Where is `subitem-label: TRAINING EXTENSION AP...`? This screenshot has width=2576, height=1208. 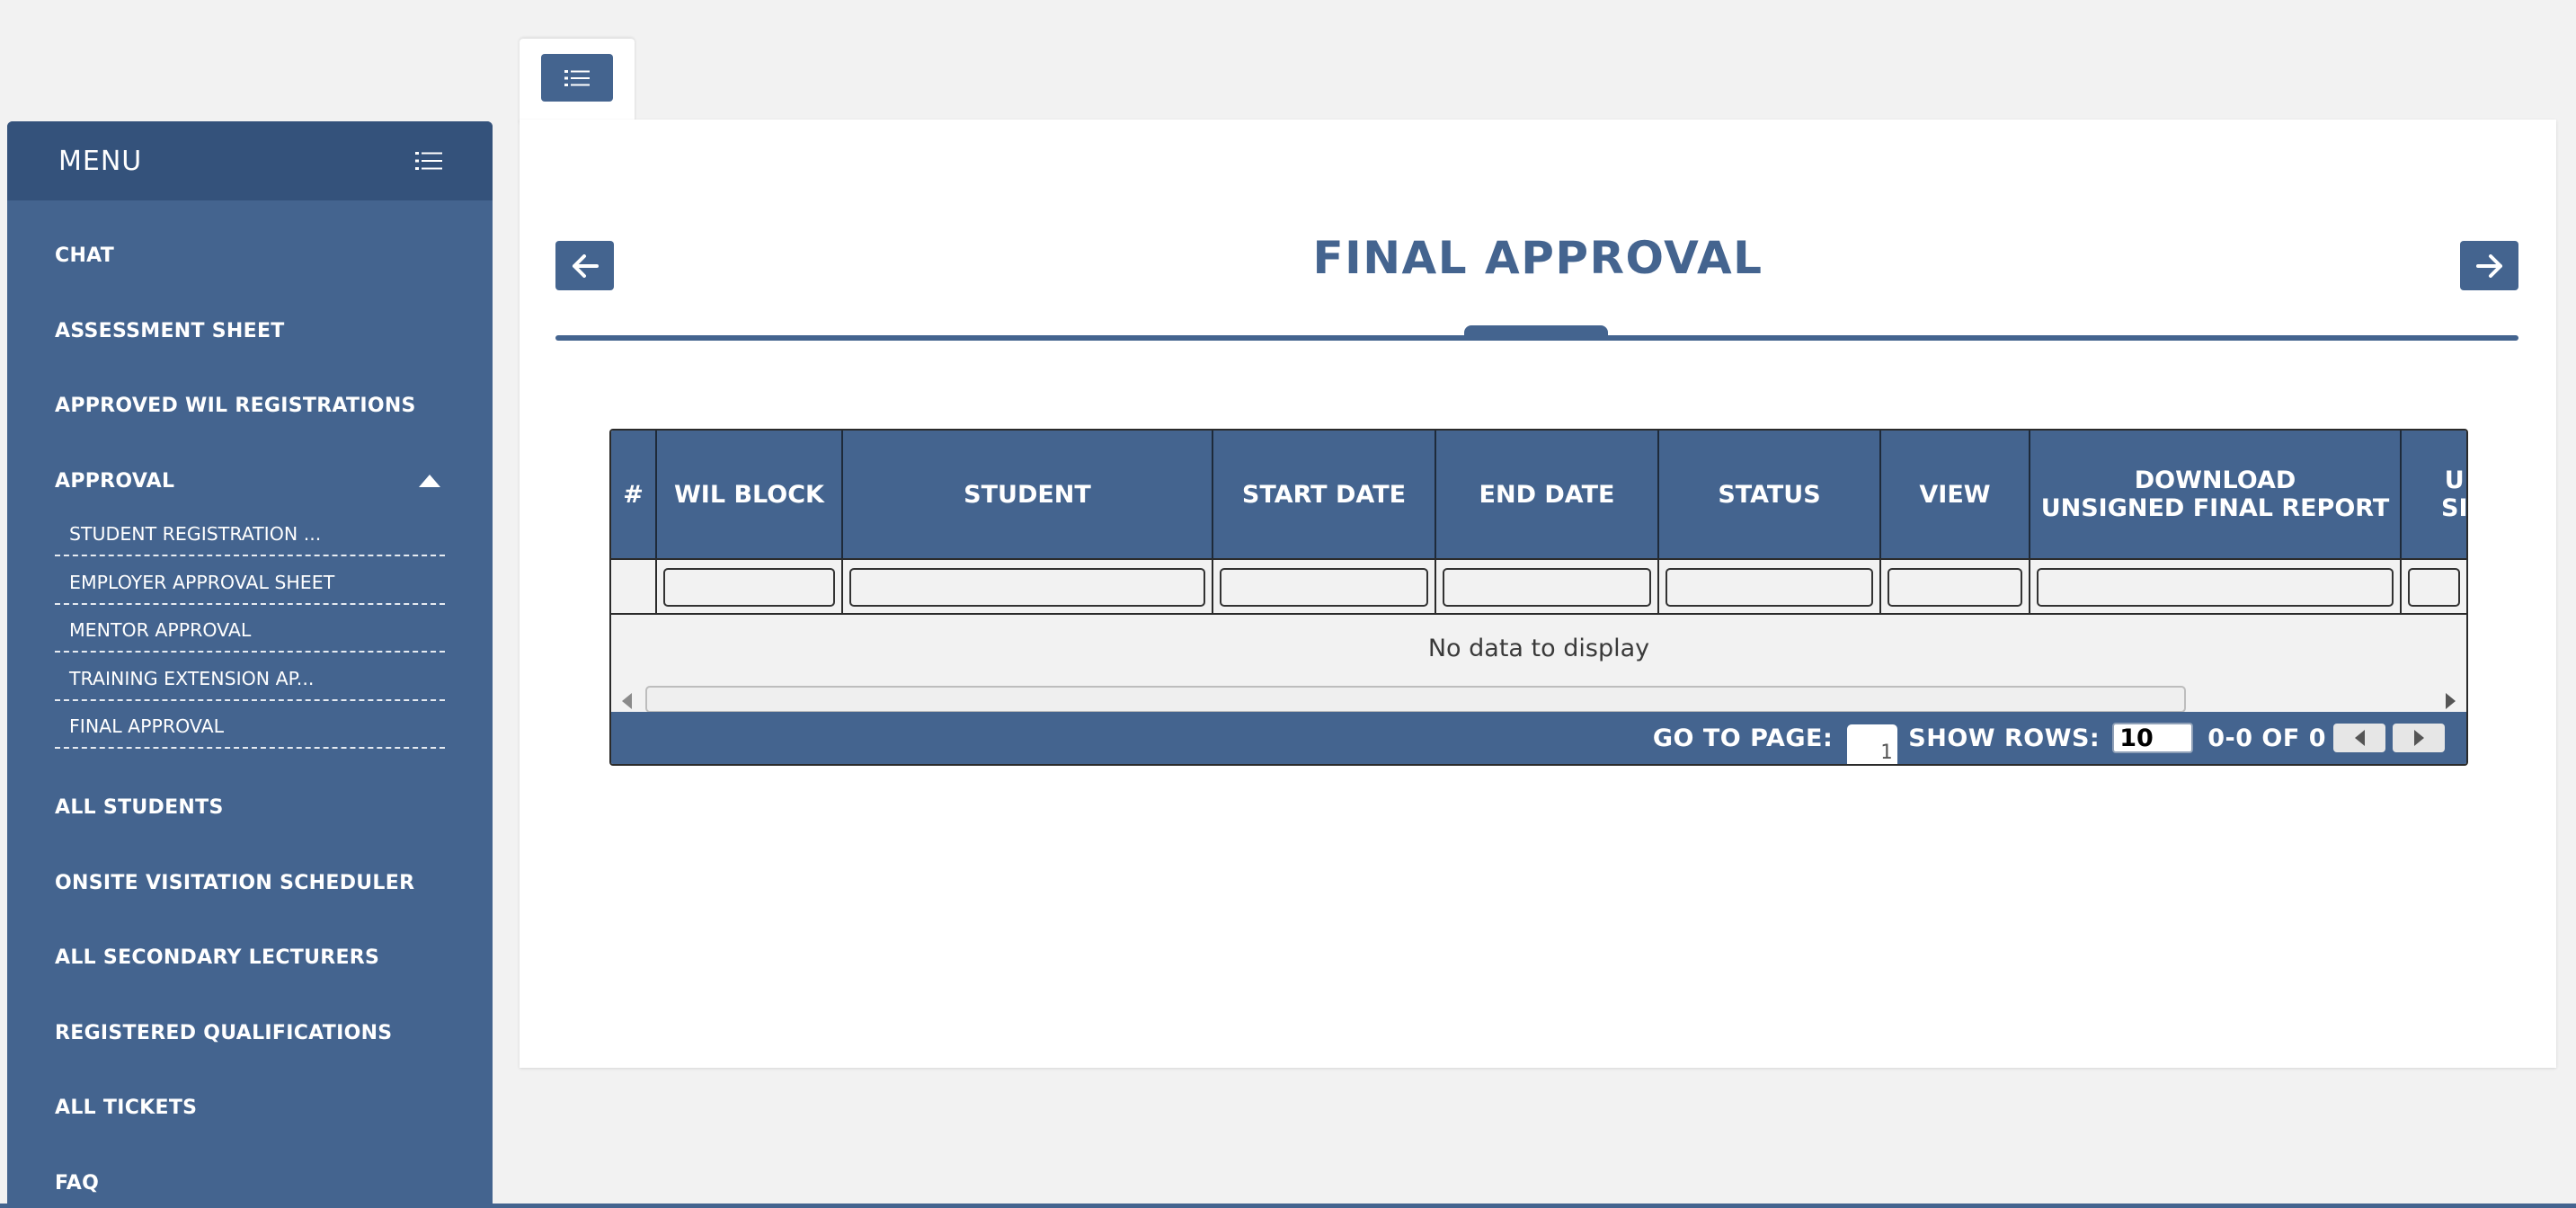
subitem-label: TRAINING EXTENSION AP... is located at coordinates (192, 678).